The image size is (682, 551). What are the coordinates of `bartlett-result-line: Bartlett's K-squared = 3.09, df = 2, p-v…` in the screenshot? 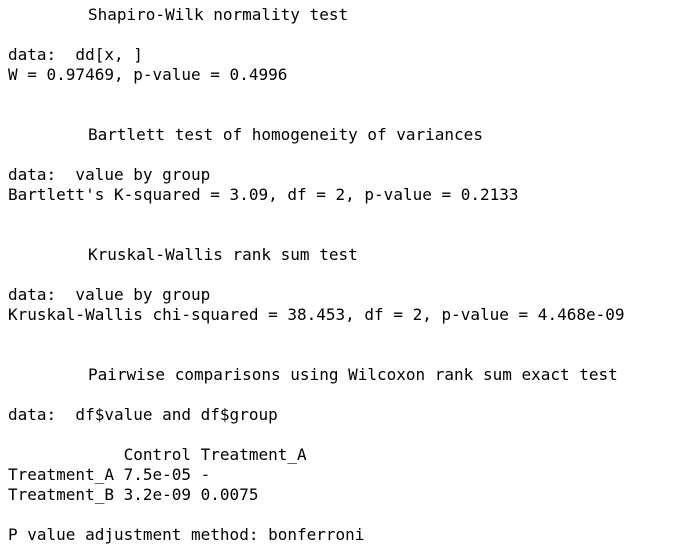 It's located at (263, 194).